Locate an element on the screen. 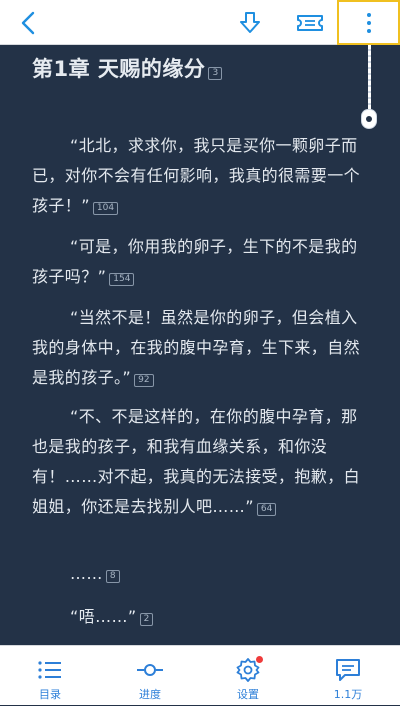 The height and width of the screenshot is (706, 400). nav-settings-button: 设置 is located at coordinates (248, 676).